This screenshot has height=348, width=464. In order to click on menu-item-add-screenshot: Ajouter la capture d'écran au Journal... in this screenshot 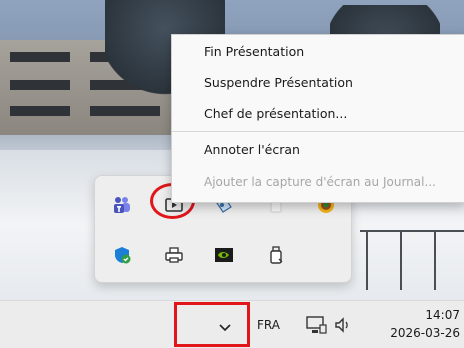, I will do `click(320, 182)`.